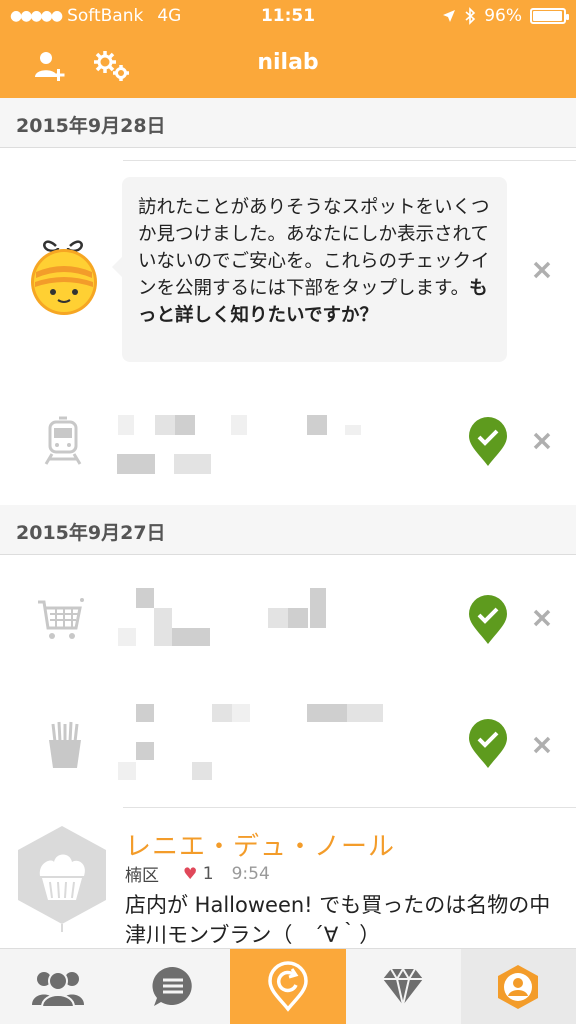  Describe the element at coordinates (288, 17) in the screenshot. I see `status-bar: ●●●●● SoftBank 4G 11:51 96%` at that location.